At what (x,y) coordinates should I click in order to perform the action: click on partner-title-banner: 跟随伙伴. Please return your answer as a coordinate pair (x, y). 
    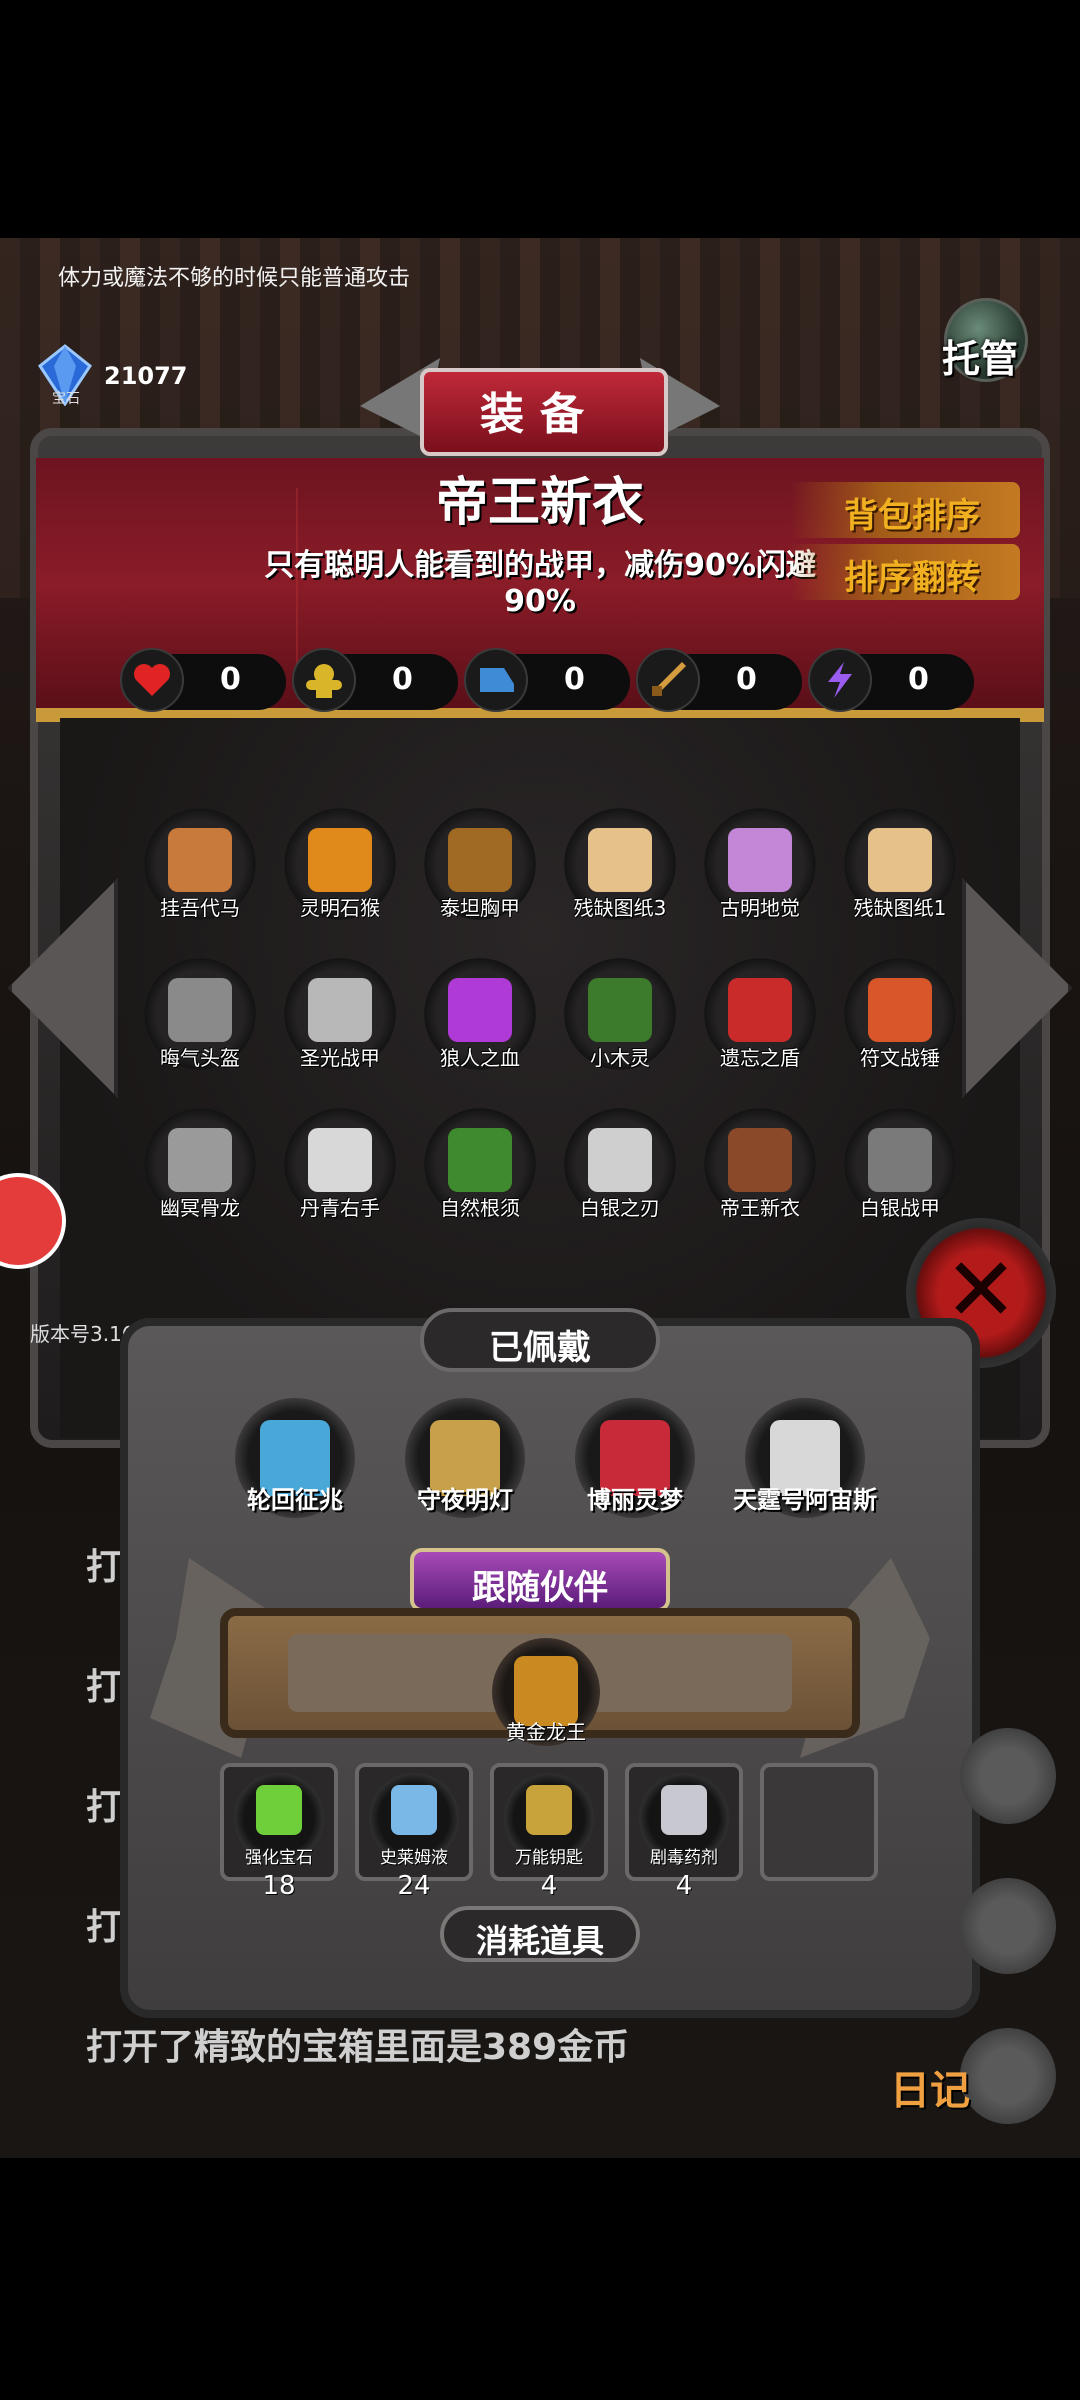
    Looking at the image, I should click on (540, 1580).